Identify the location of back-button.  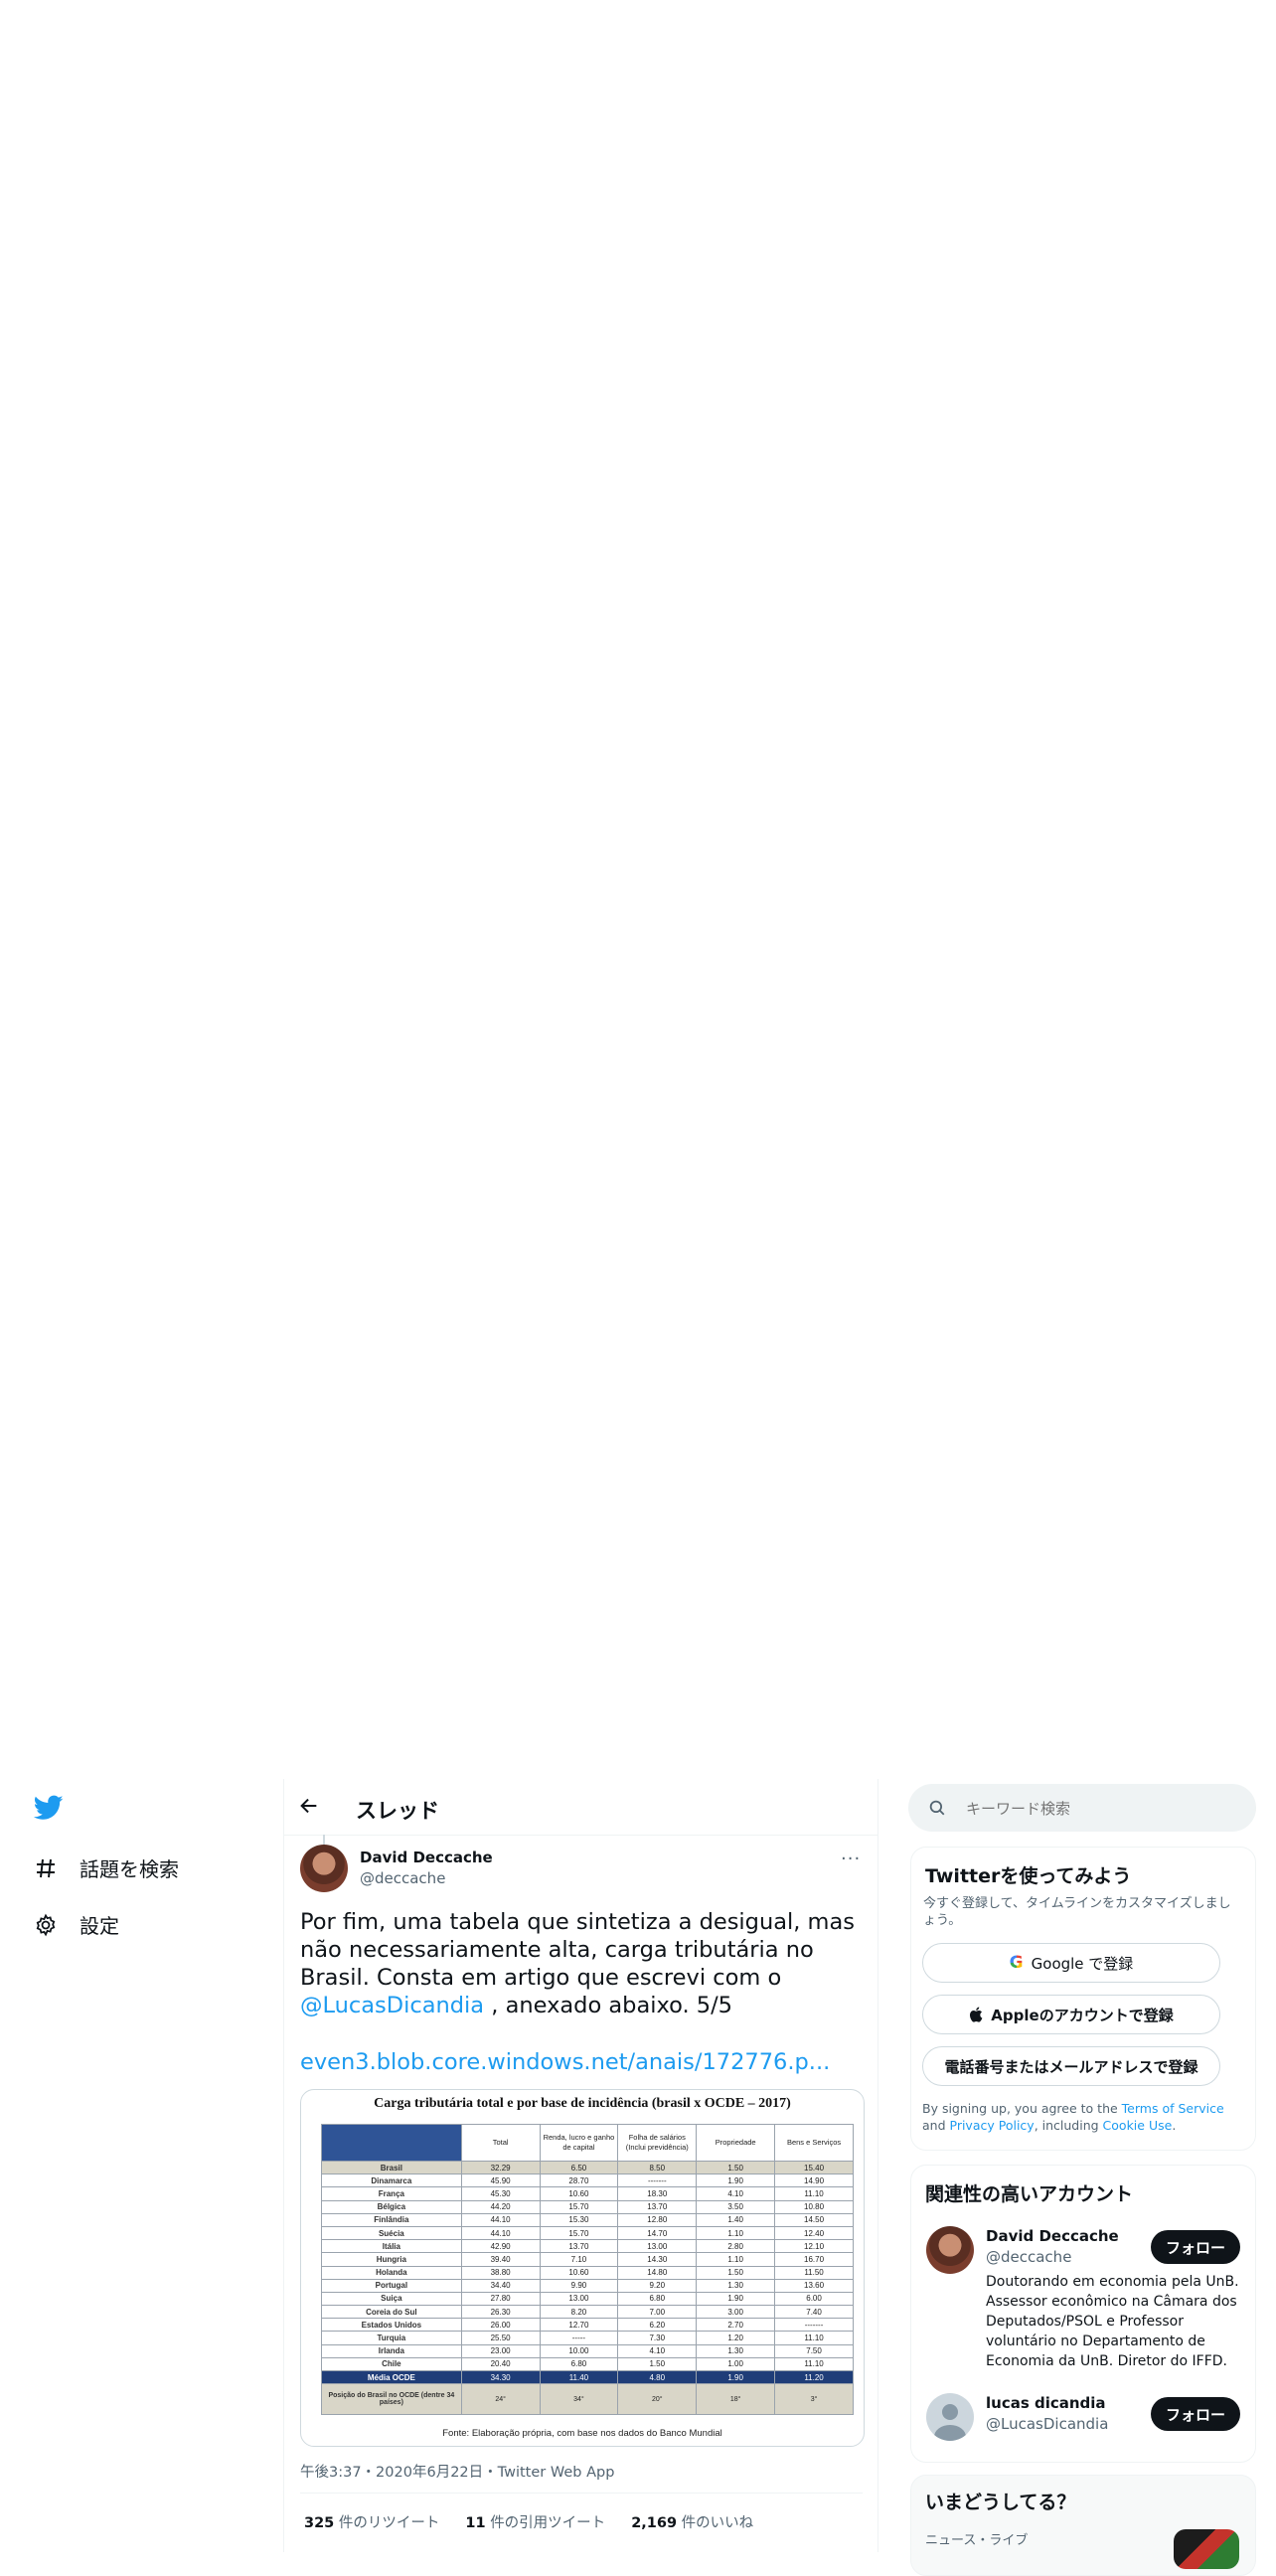
(311, 1808).